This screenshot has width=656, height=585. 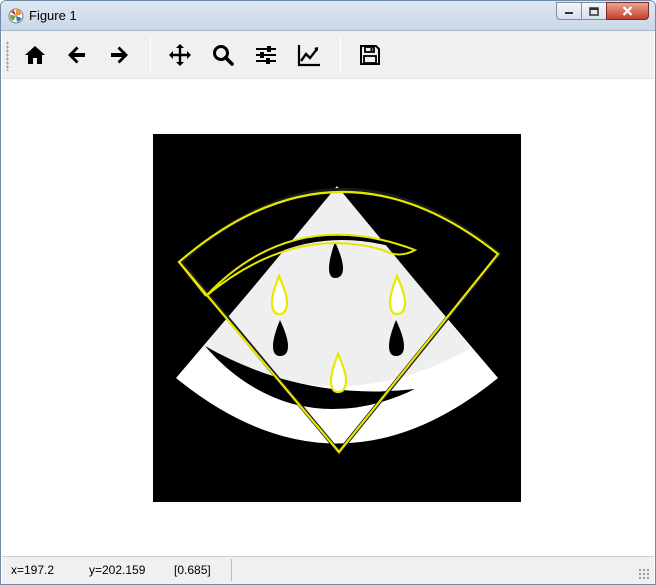 What do you see at coordinates (328, 570) in the screenshot?
I see `status-bar: x=197.2 y=202.159 [0.685]` at bounding box center [328, 570].